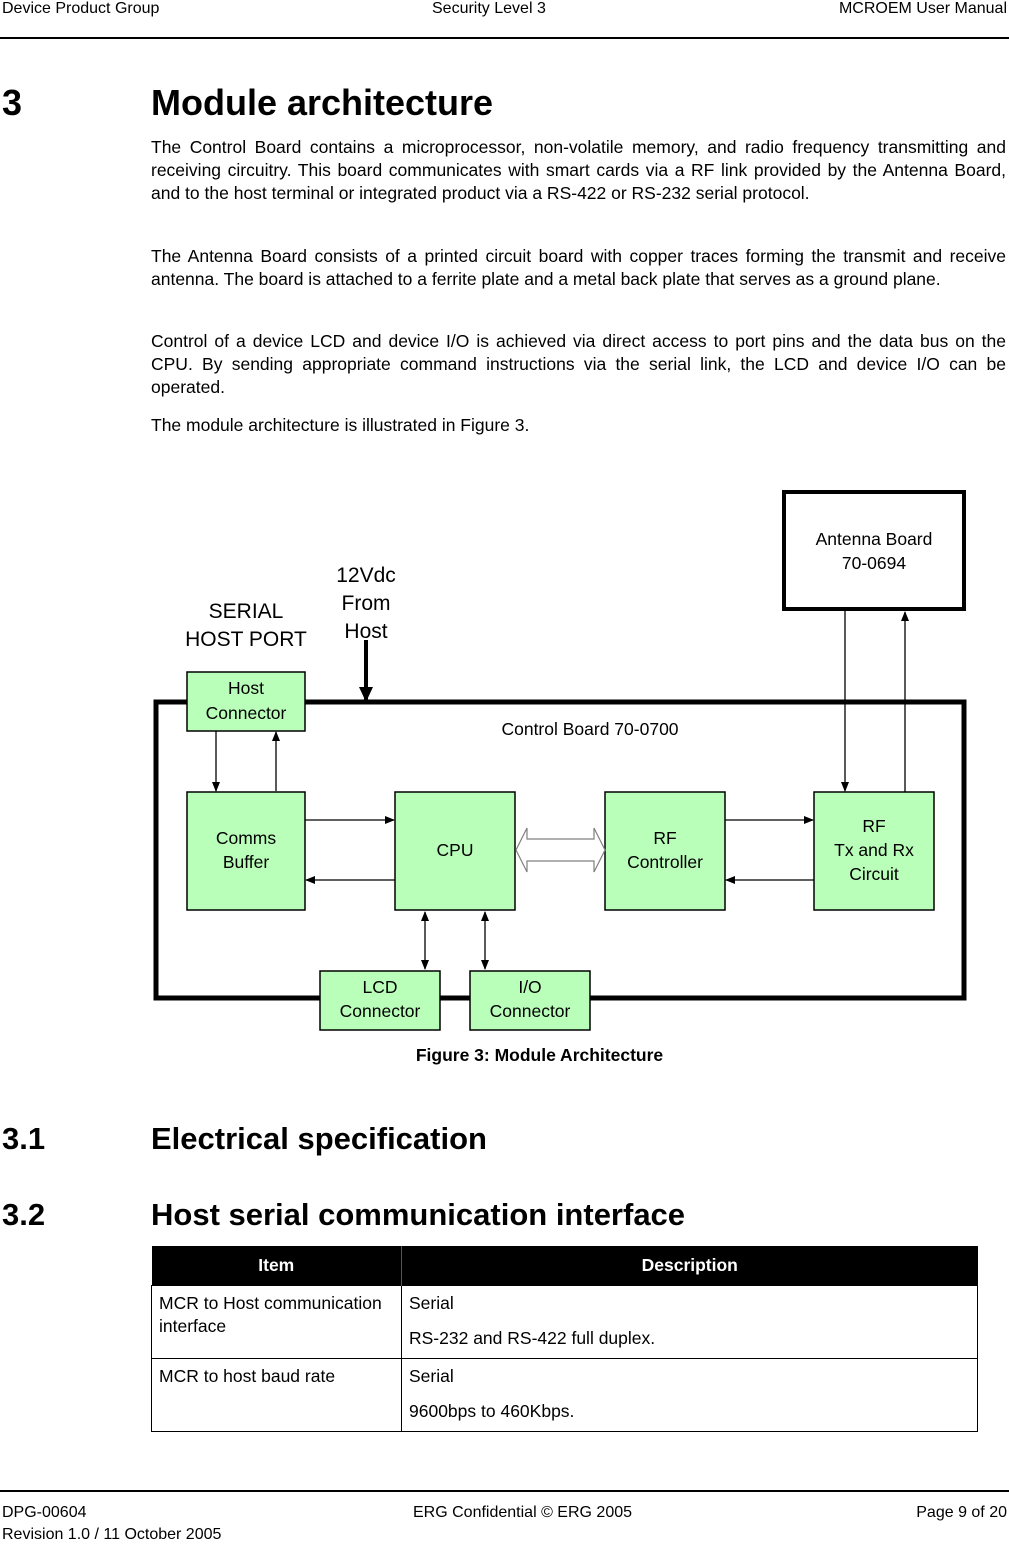  What do you see at coordinates (665, 851) in the screenshot?
I see `rf-controller-block` at bounding box center [665, 851].